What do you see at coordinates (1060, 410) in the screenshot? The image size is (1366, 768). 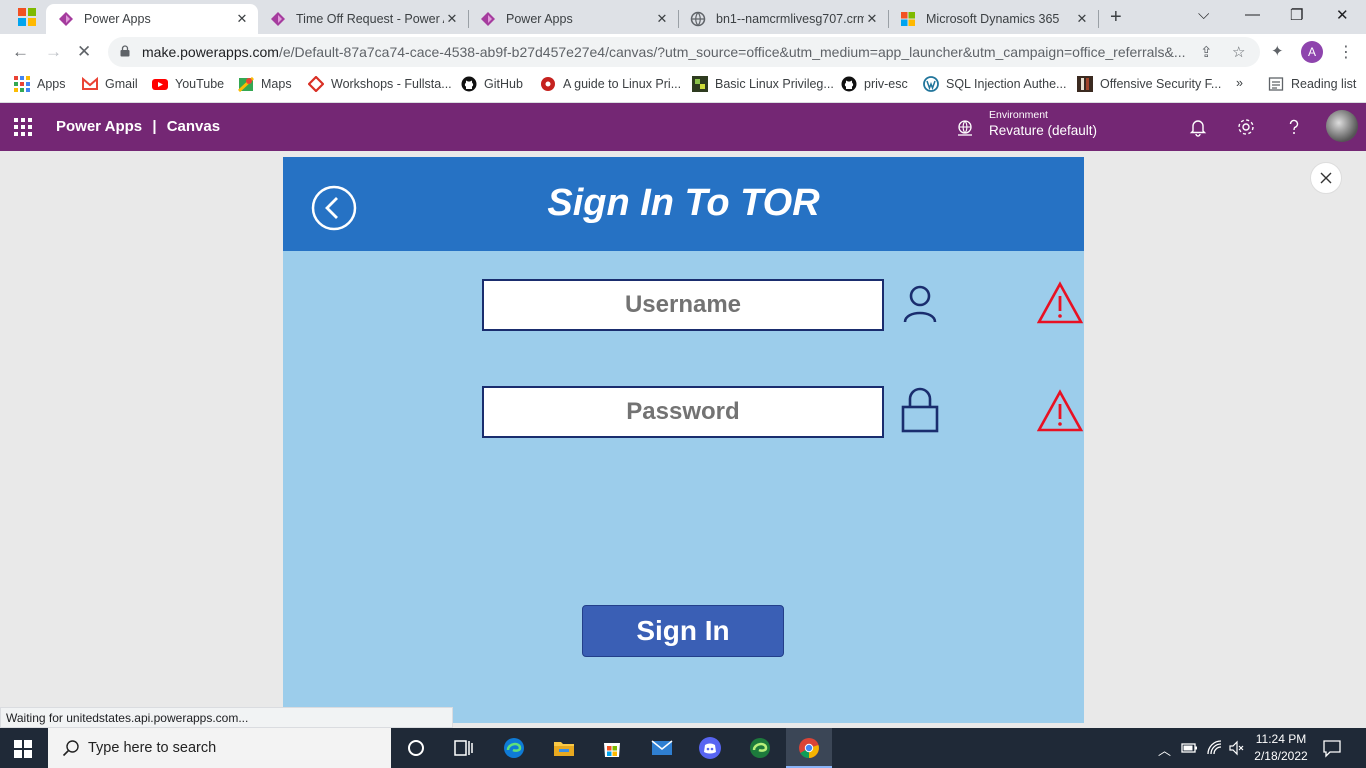 I see `password-warning-icon` at bounding box center [1060, 410].